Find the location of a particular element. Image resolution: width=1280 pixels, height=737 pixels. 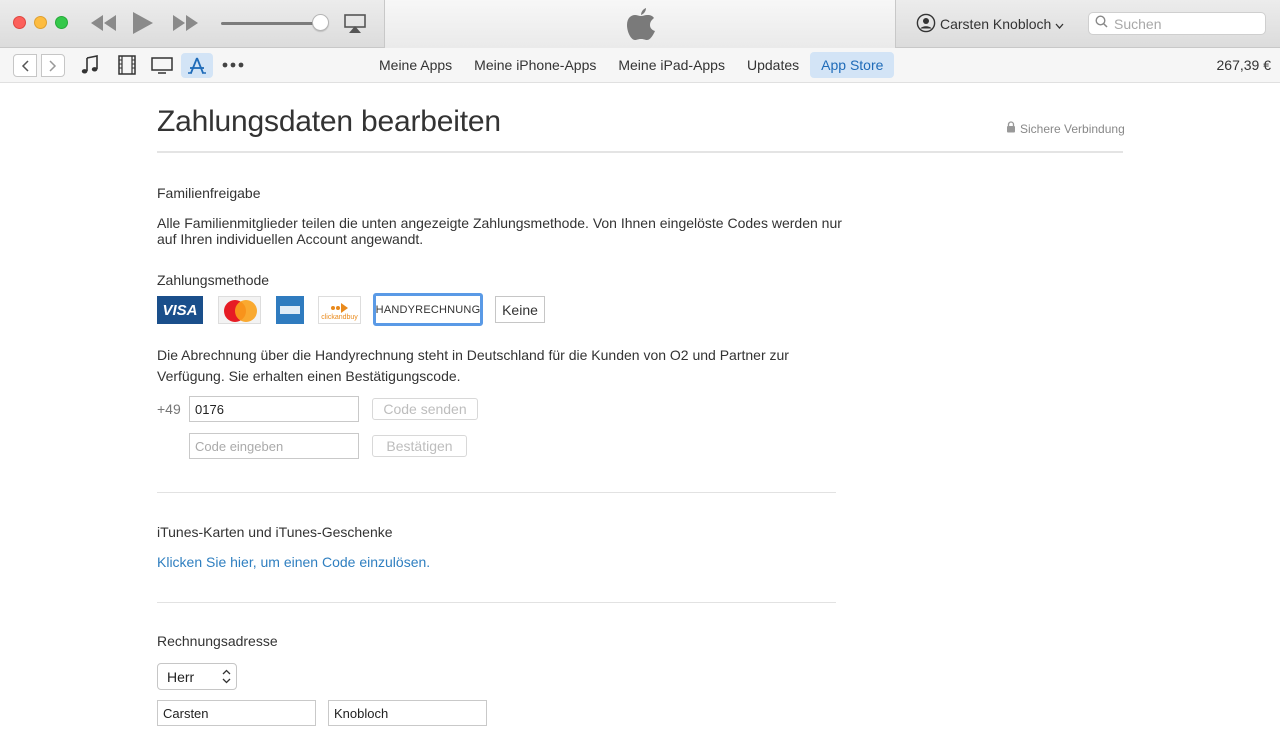

tab-updates: Updates is located at coordinates (773, 65).